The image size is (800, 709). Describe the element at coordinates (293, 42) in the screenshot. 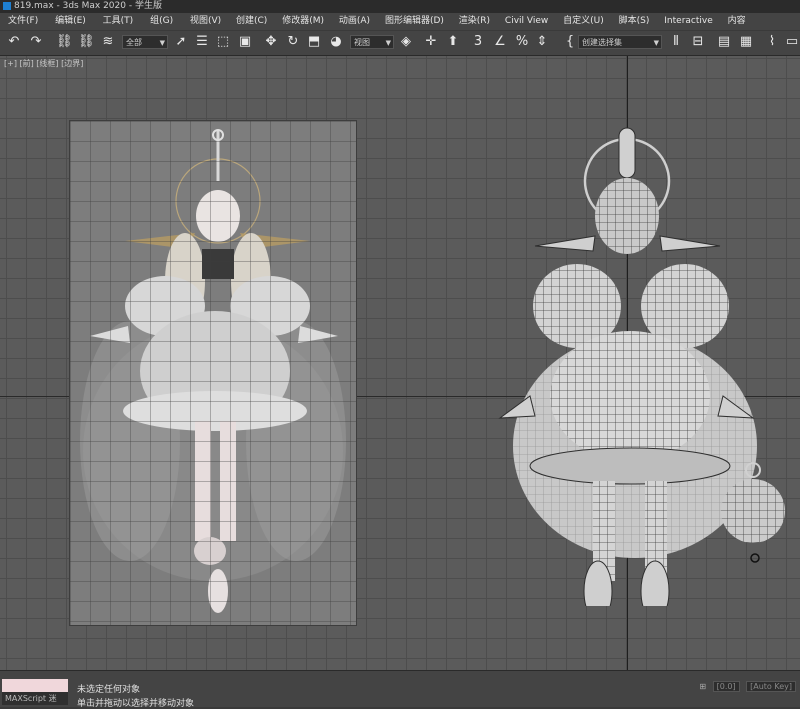

I see `rotate-icon: ↻` at that location.